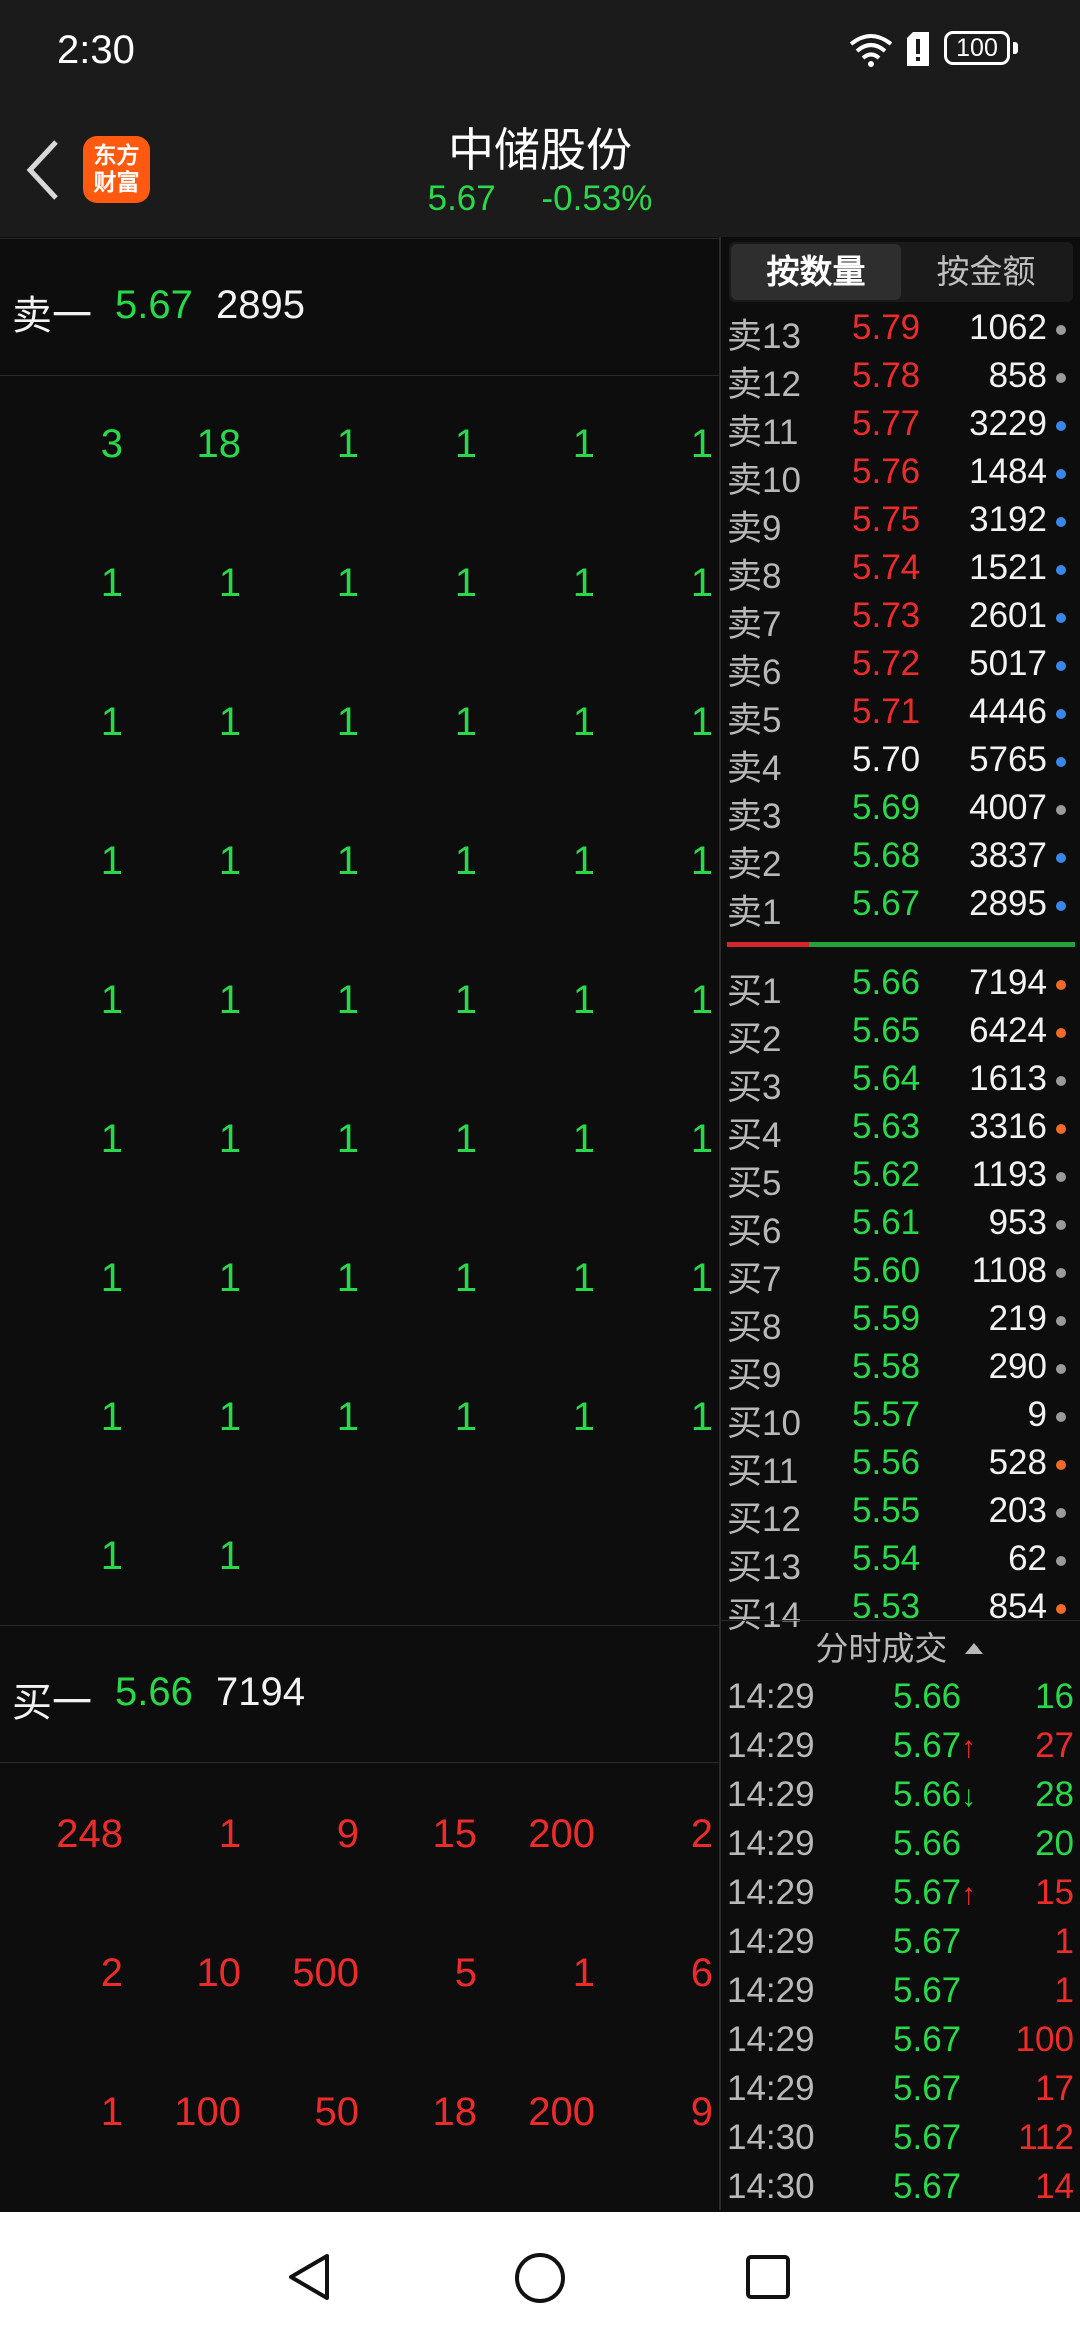 This screenshot has height=2340, width=1080. What do you see at coordinates (540, 2278) in the screenshot?
I see `nav-home-icon` at bounding box center [540, 2278].